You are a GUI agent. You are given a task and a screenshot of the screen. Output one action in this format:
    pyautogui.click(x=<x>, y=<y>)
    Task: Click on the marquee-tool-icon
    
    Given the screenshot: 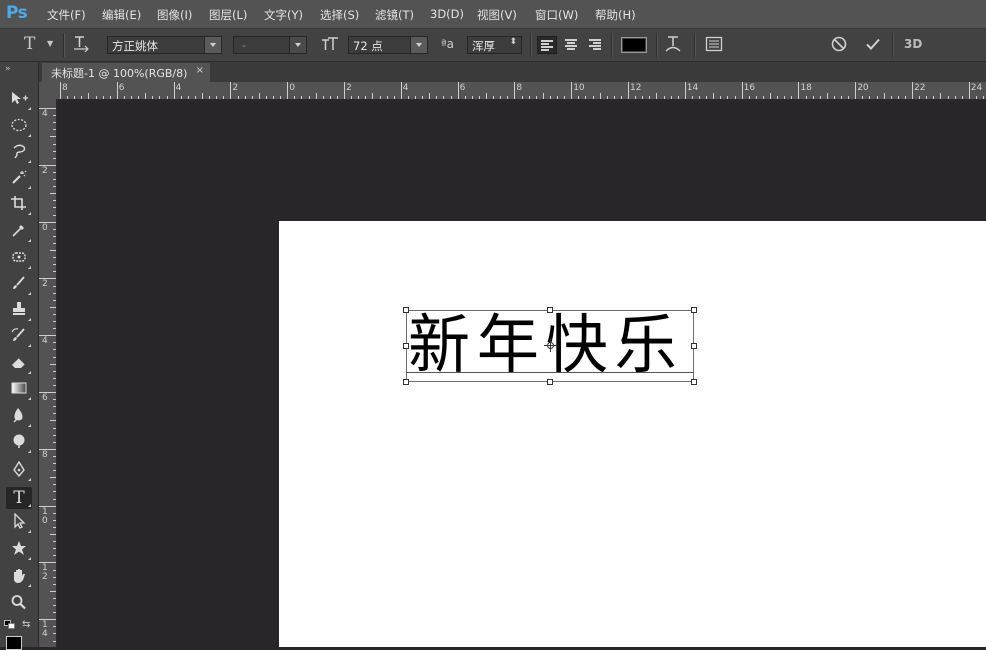 What is the action you would take?
    pyautogui.click(x=19, y=128)
    